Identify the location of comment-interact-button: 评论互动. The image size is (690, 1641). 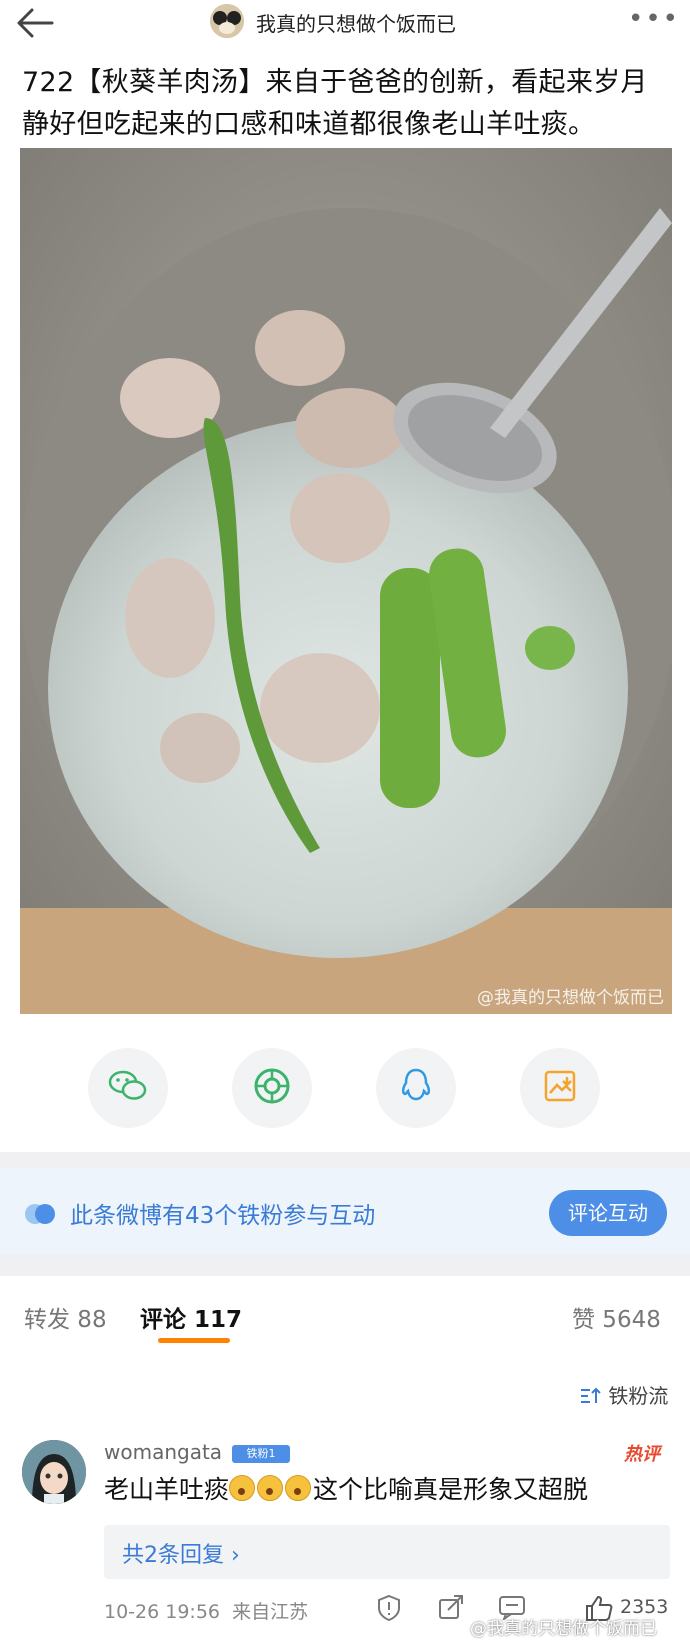
(608, 1213).